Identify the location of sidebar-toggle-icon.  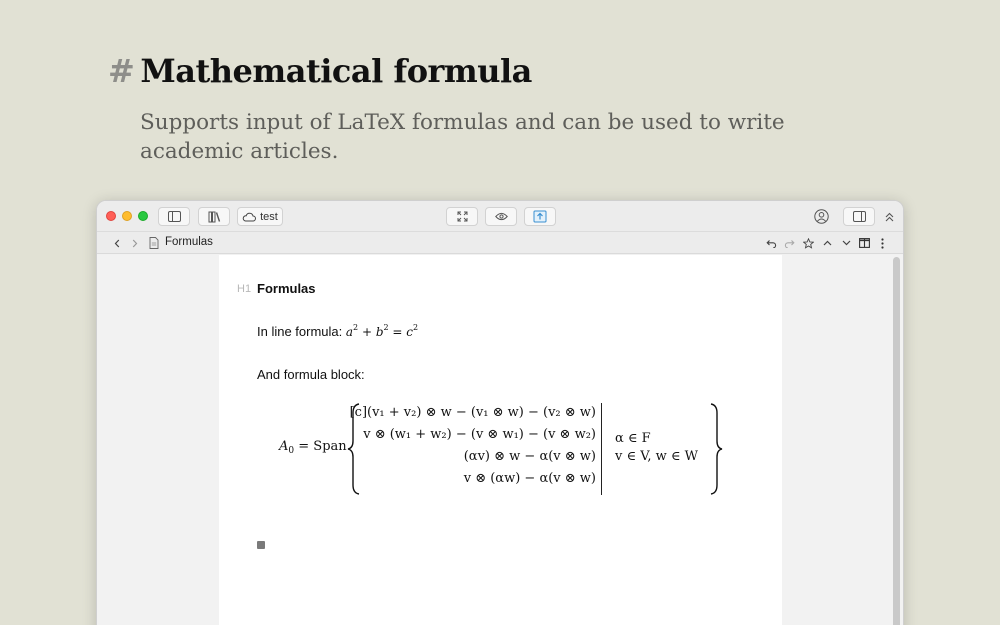
(174, 216).